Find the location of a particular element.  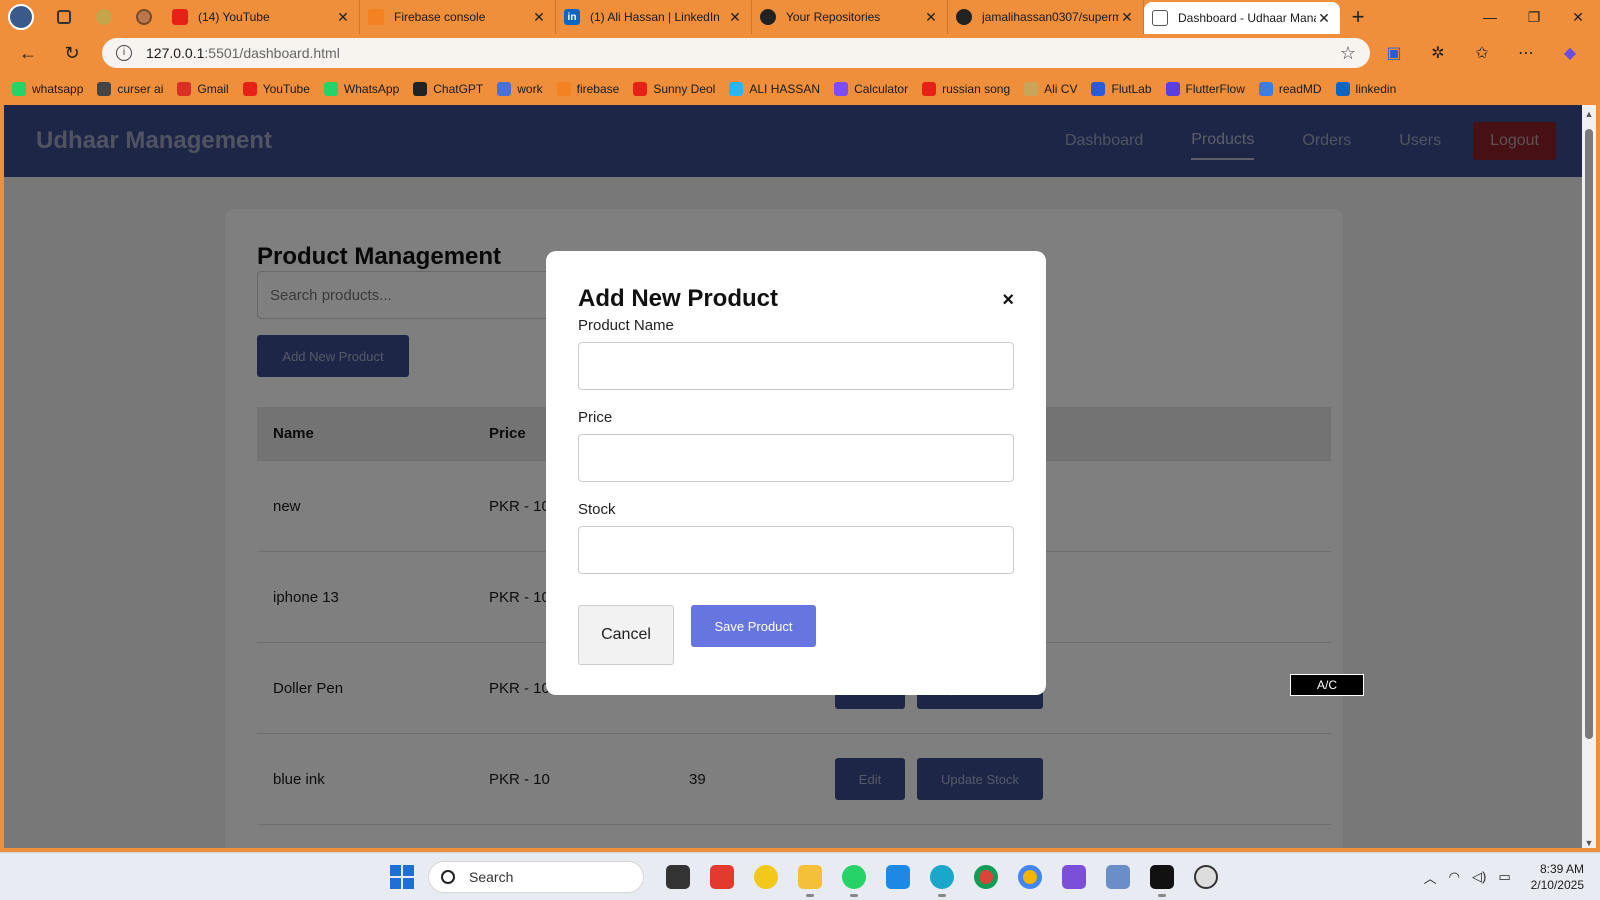

bookmark-item: Sunny Deol is located at coordinates (674, 88).